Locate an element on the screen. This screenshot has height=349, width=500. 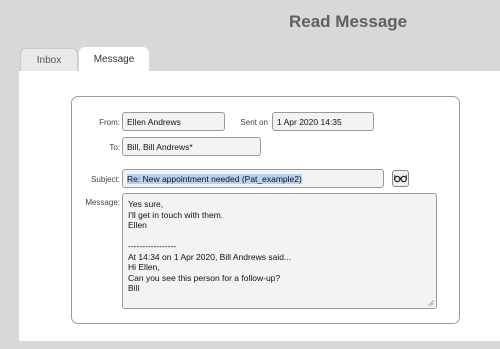
message-line: Hi Ellen, is located at coordinates (144, 267).